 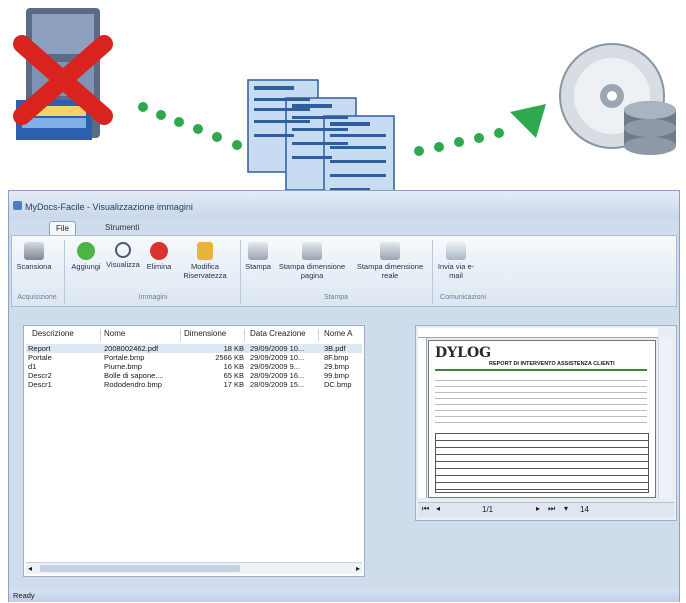 What do you see at coordinates (233, 384) in the screenshot?
I see `cell-dimensione: 17 KB` at bounding box center [233, 384].